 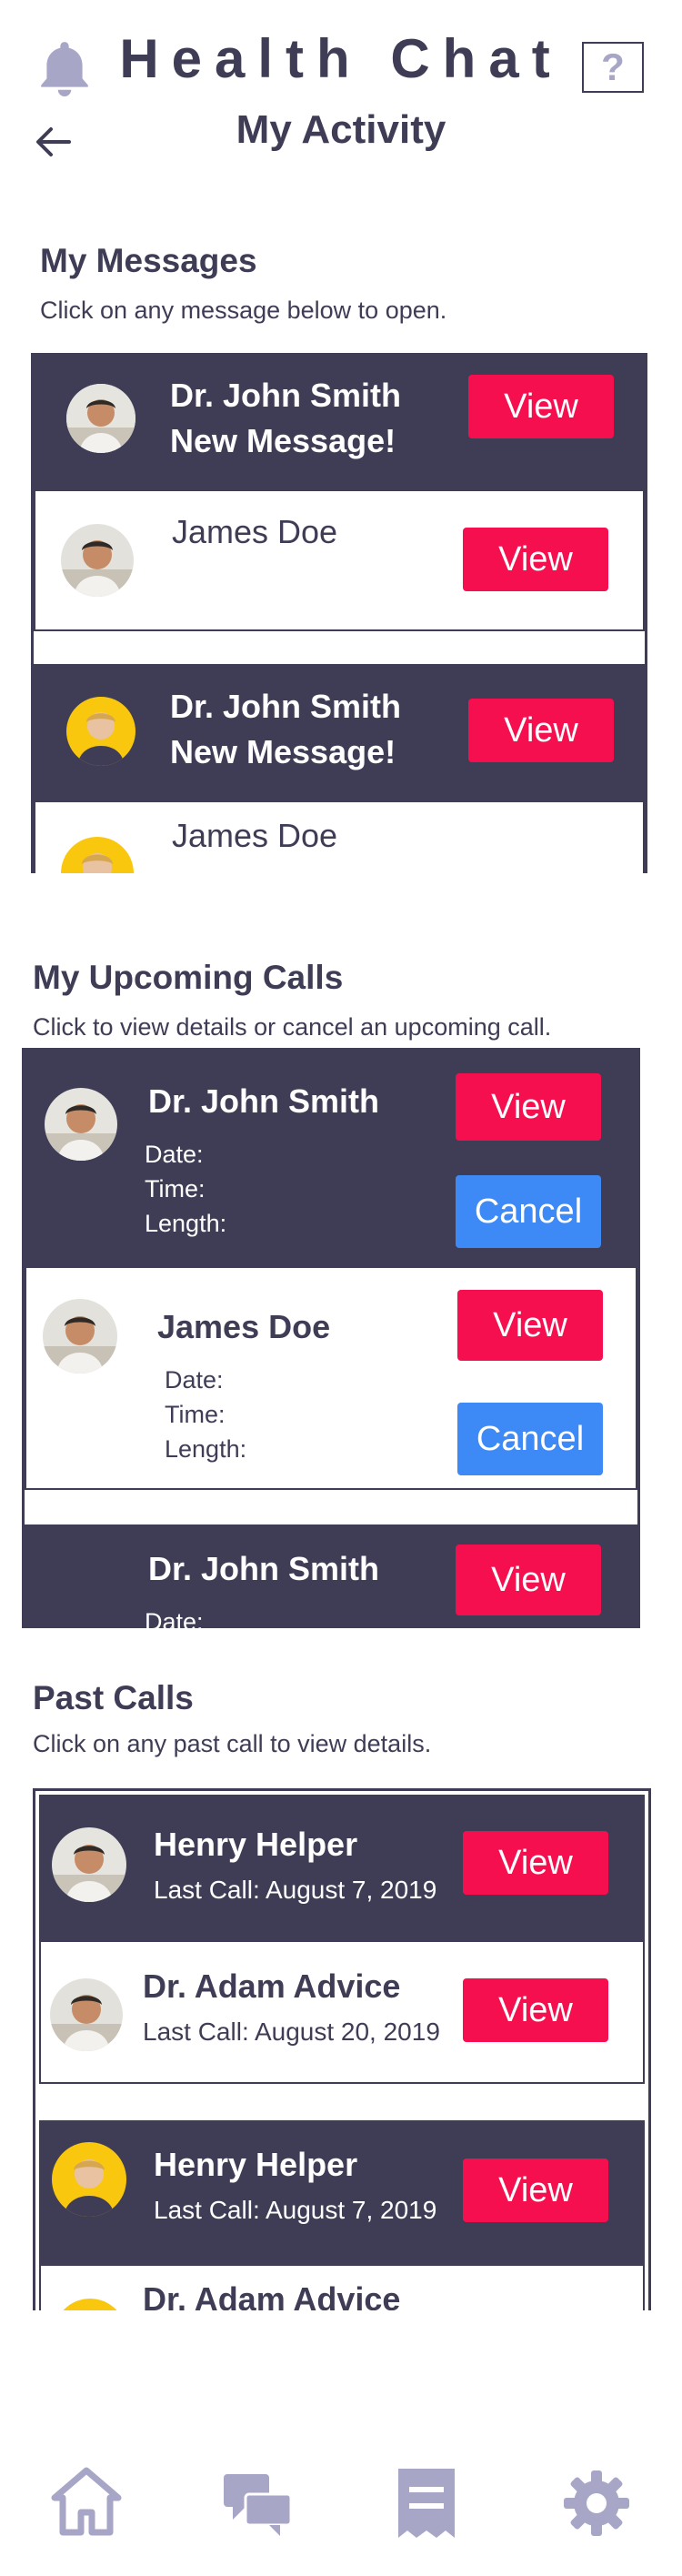 What do you see at coordinates (426, 2503) in the screenshot?
I see `receipt-icon` at bounding box center [426, 2503].